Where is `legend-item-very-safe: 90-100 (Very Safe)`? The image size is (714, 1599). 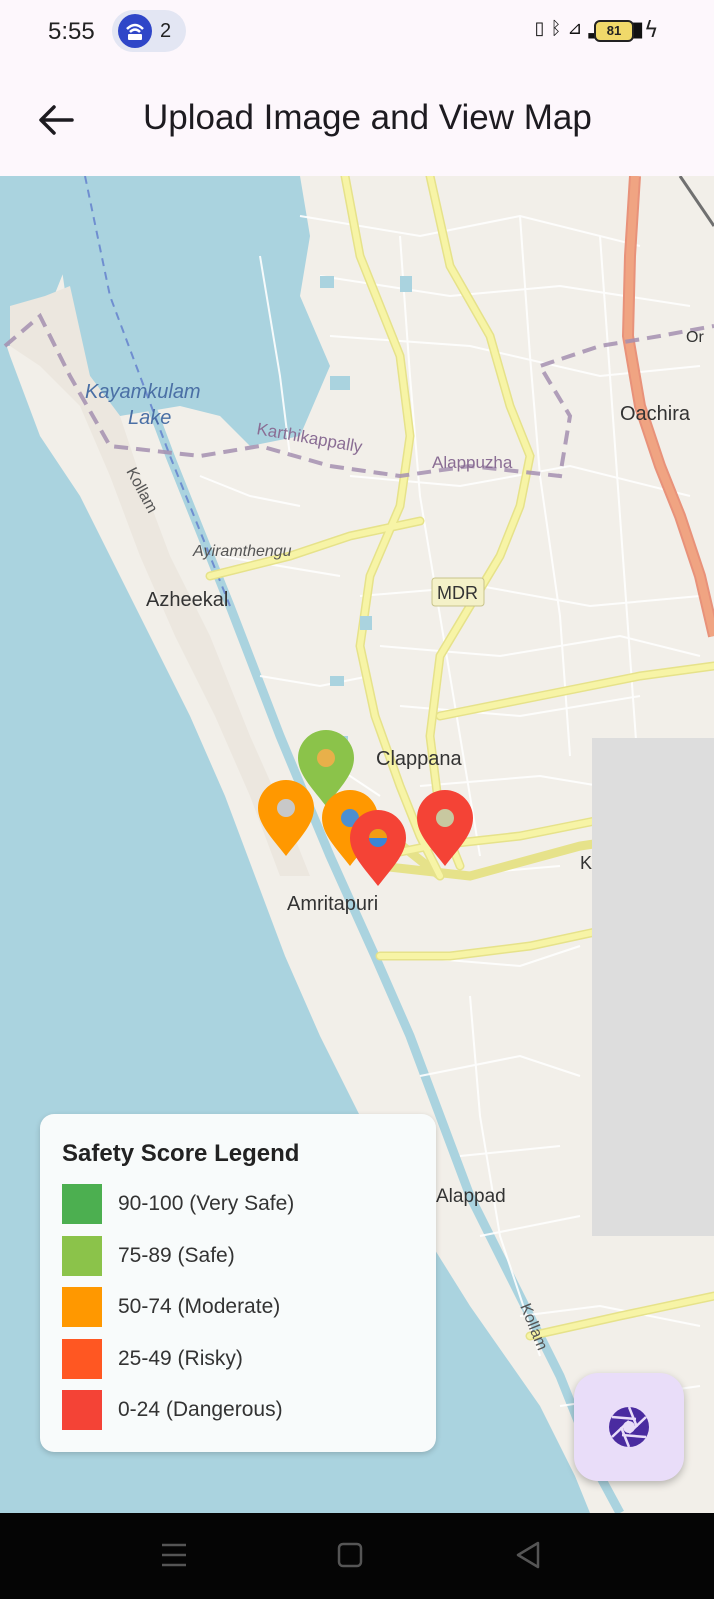 legend-item-very-safe: 90-100 (Very Safe) is located at coordinates (242, 1205).